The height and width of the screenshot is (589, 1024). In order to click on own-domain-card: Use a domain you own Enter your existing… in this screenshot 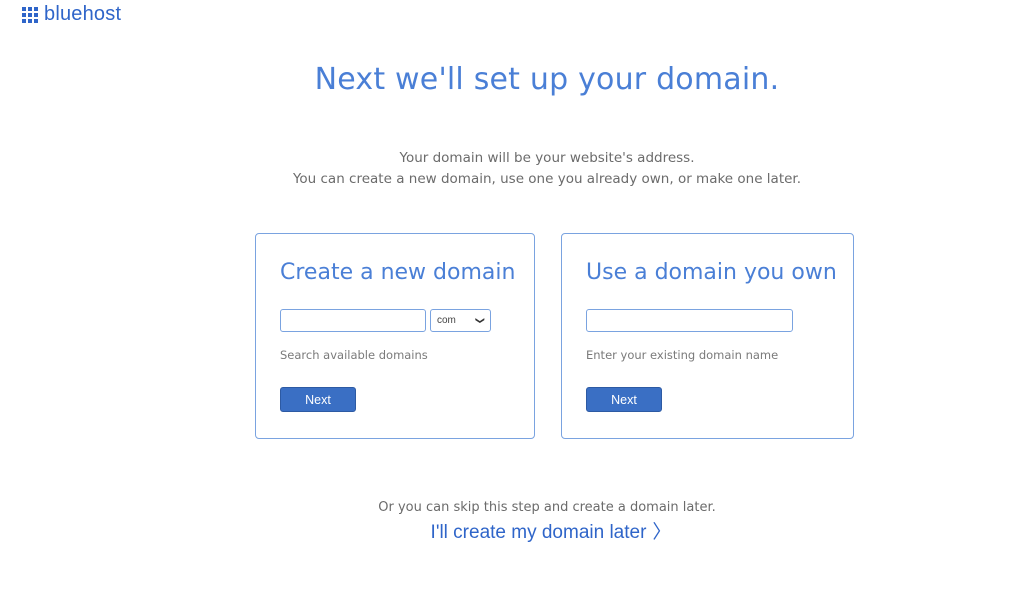, I will do `click(707, 336)`.